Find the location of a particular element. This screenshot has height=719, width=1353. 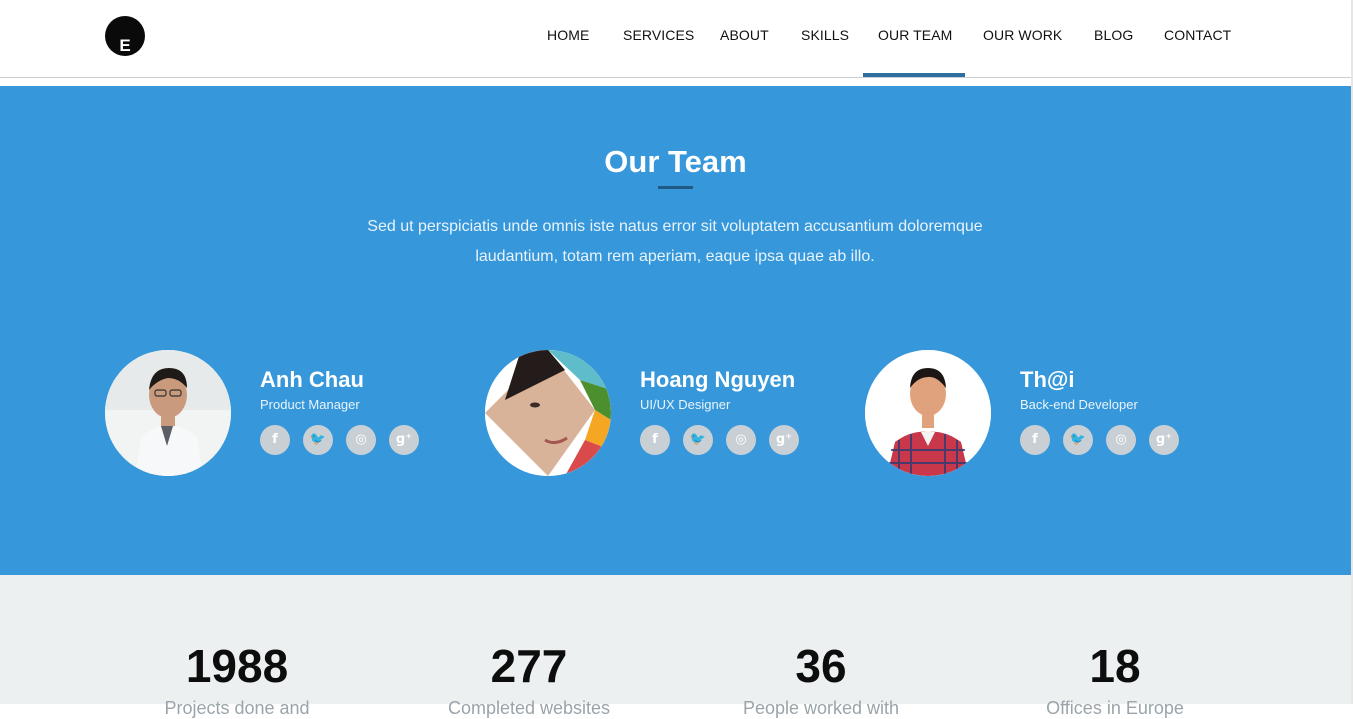

stat-number: 36 is located at coordinates (821, 666).